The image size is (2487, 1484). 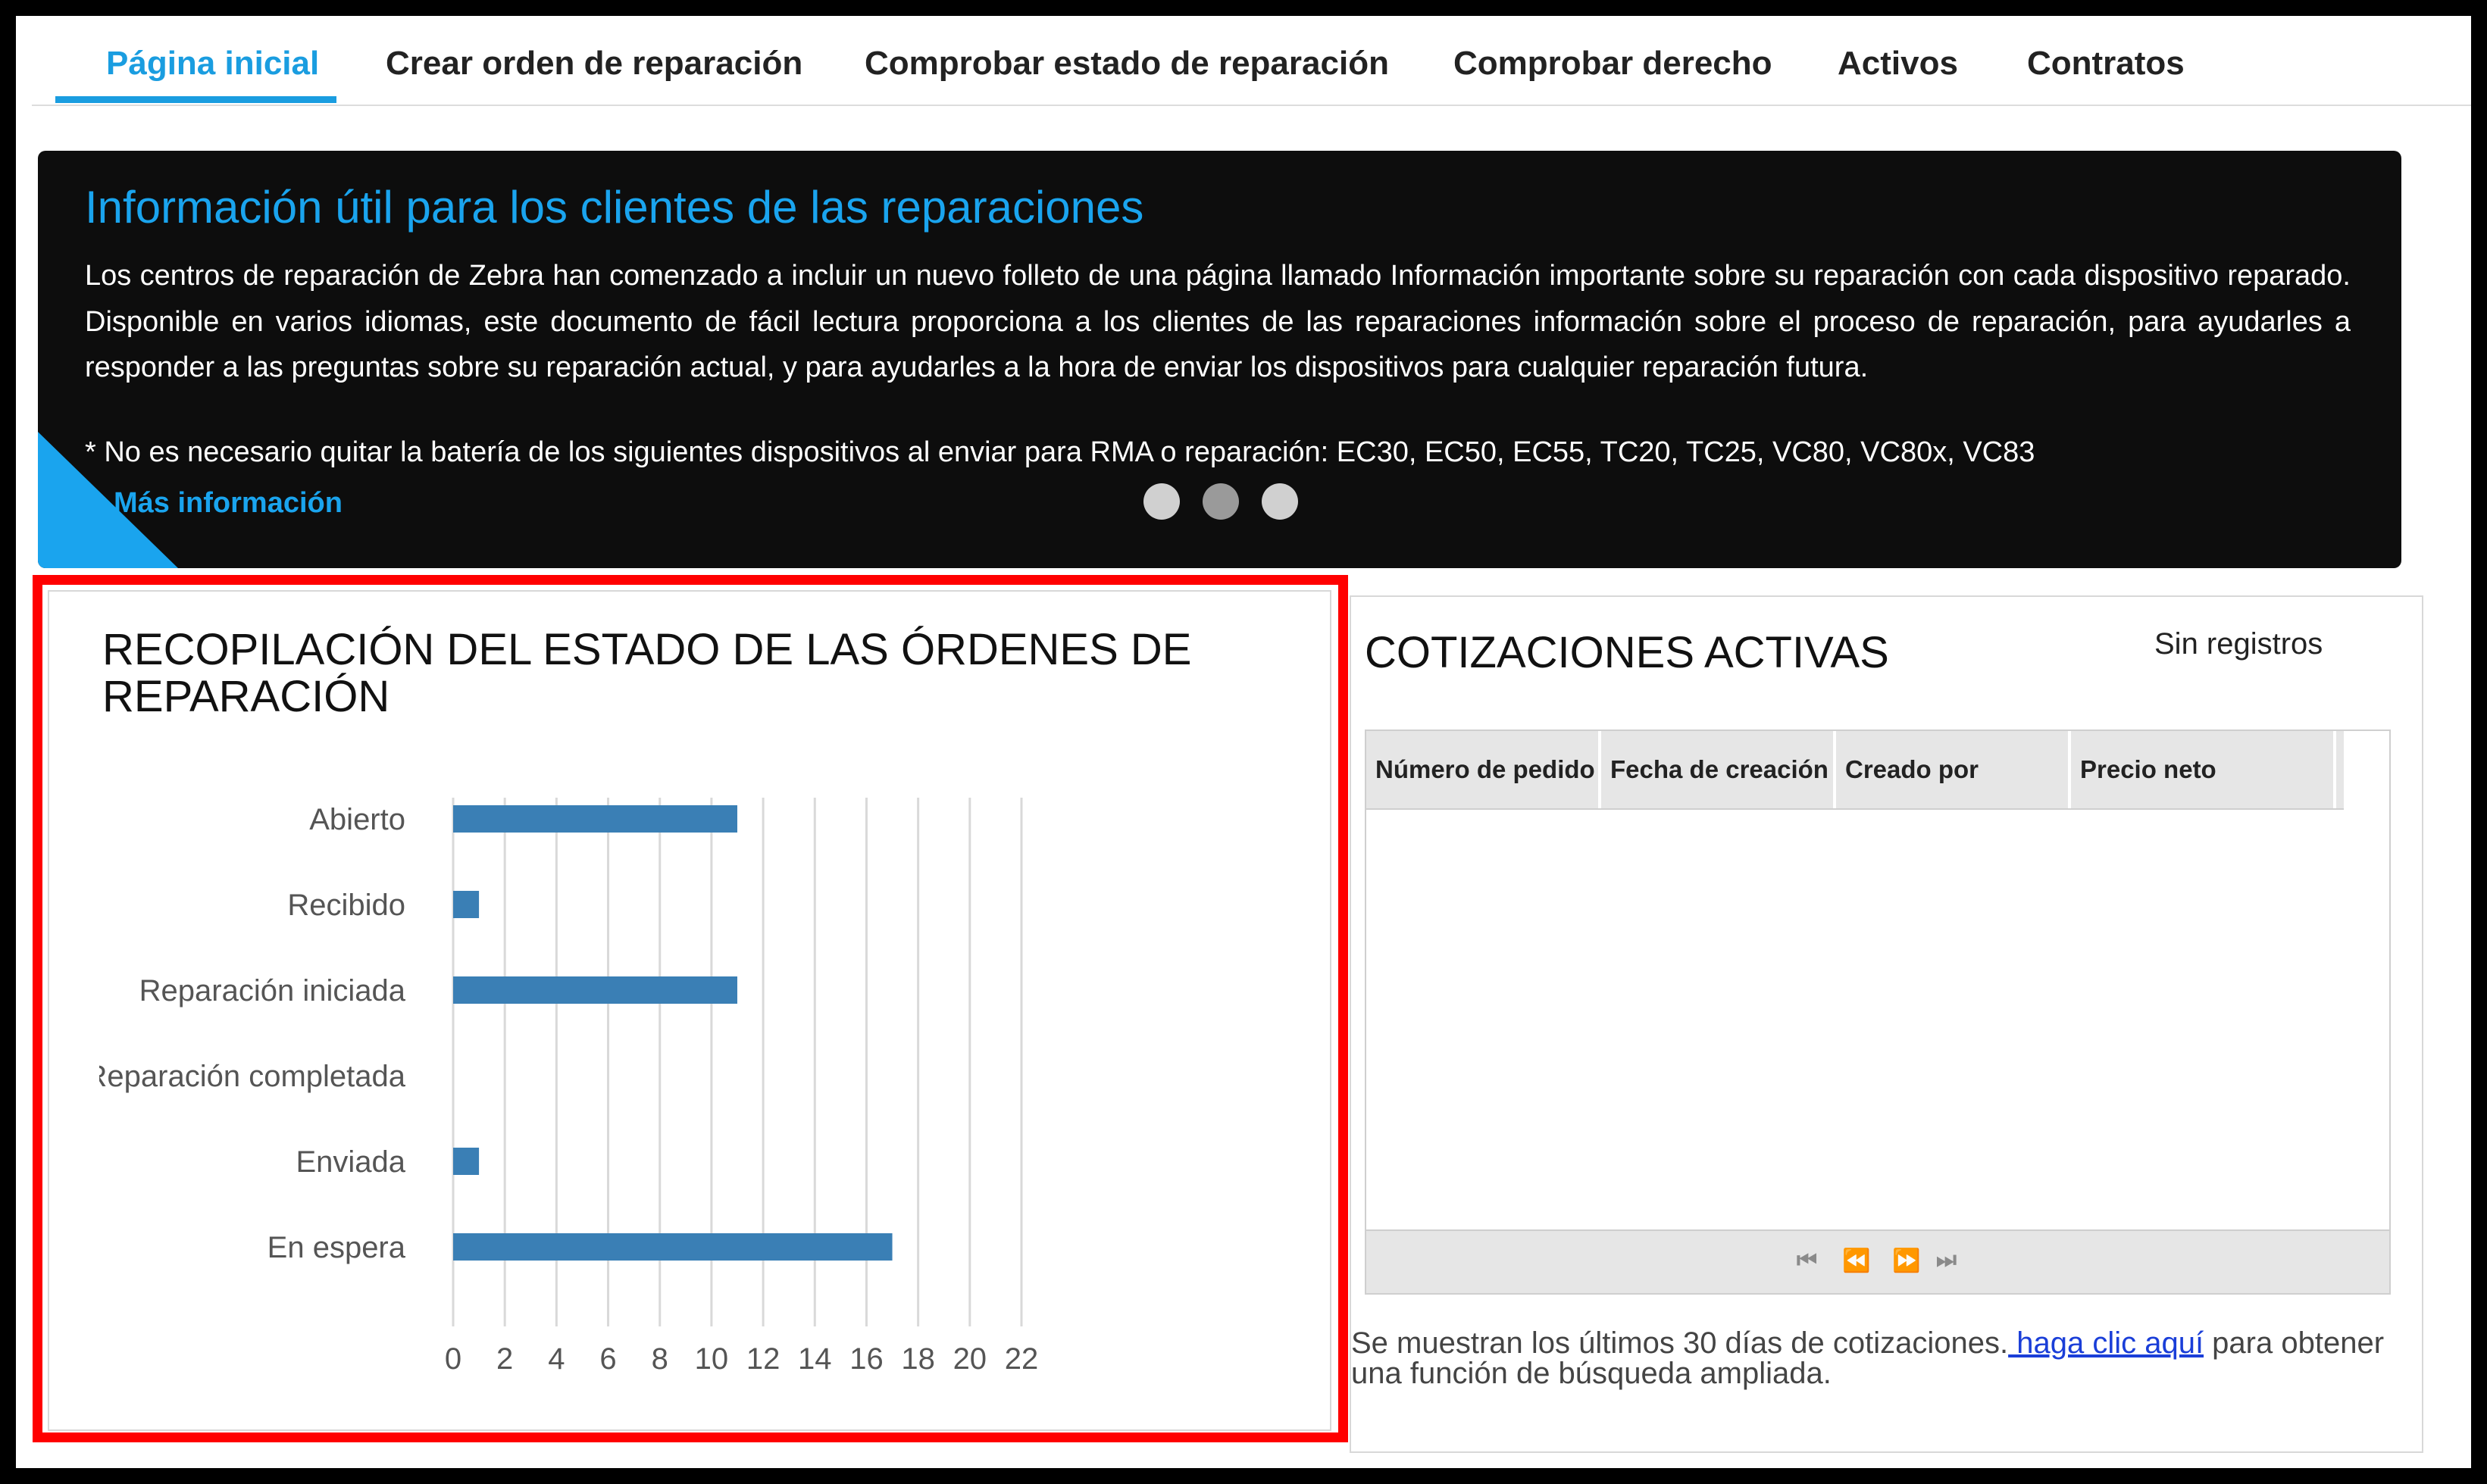 What do you see at coordinates (1627, 652) in the screenshot?
I see `active-quotes-title: COTIZACIONES ACTIVAS` at bounding box center [1627, 652].